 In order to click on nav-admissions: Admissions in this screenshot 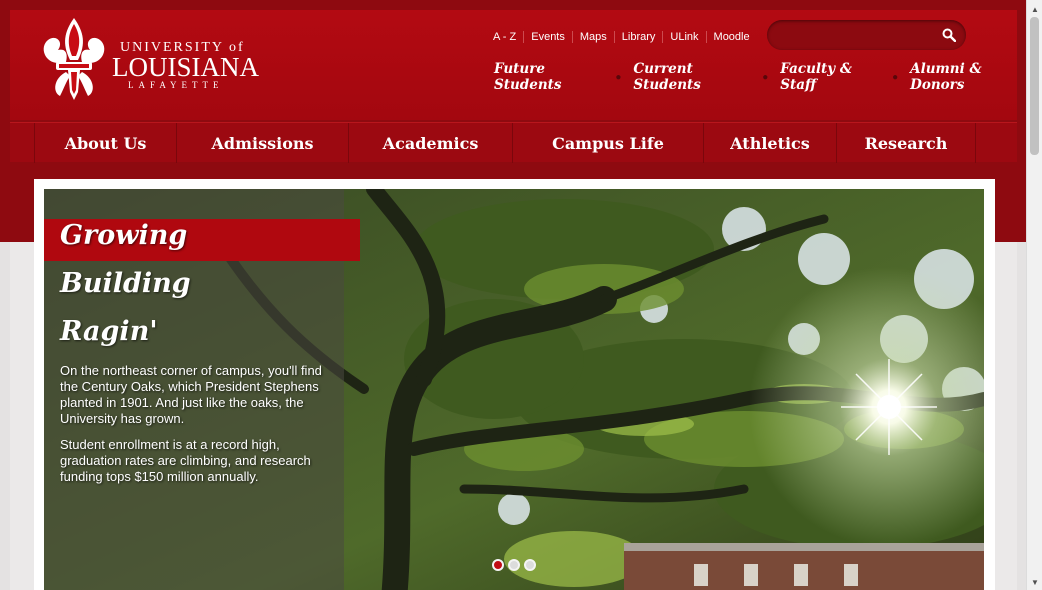, I will do `click(262, 143)`.